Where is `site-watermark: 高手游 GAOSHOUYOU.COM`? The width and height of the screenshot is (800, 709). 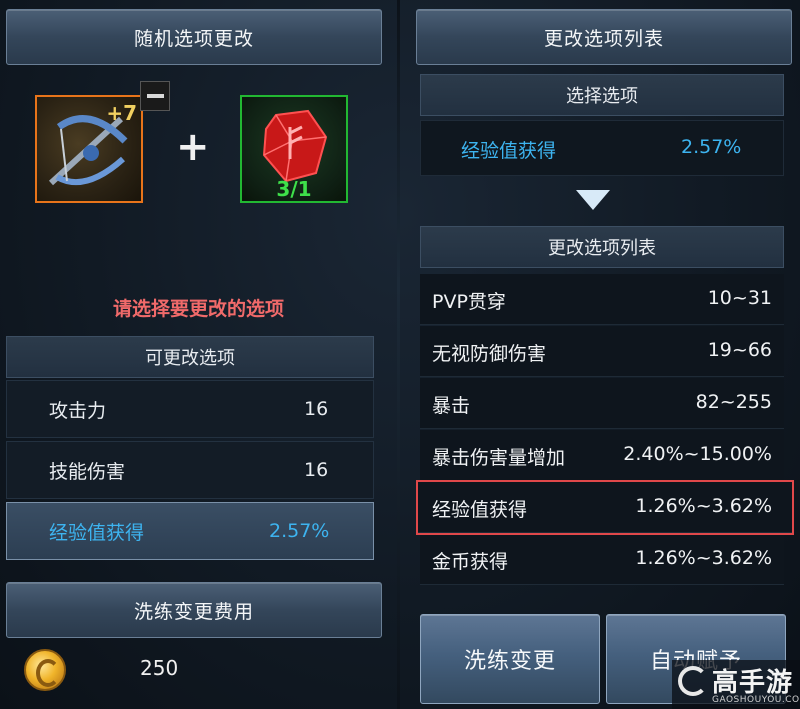 site-watermark: 高手游 GAOSHOUYOU.COM is located at coordinates (736, 684).